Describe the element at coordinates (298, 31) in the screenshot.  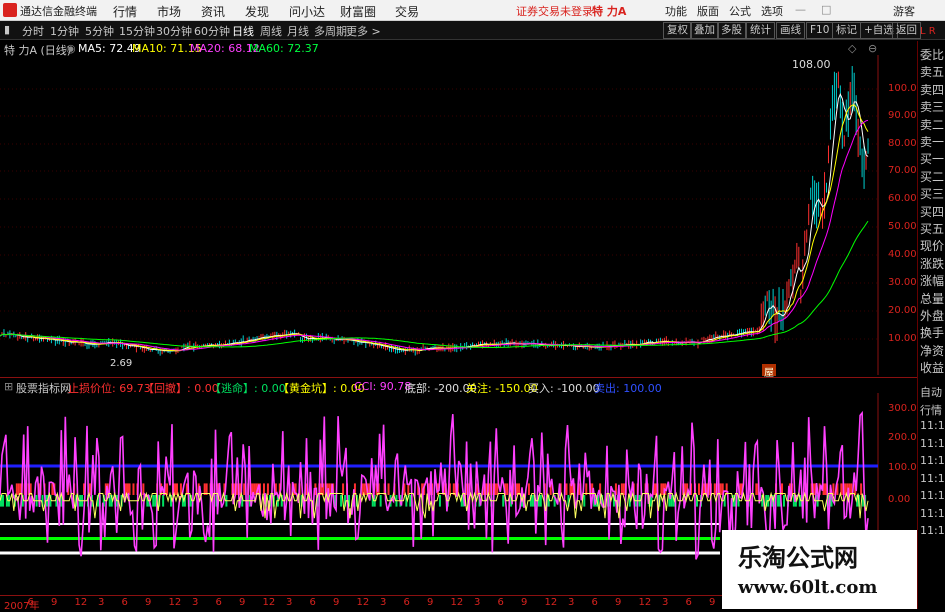
I see `period-monthly: 月线` at that location.